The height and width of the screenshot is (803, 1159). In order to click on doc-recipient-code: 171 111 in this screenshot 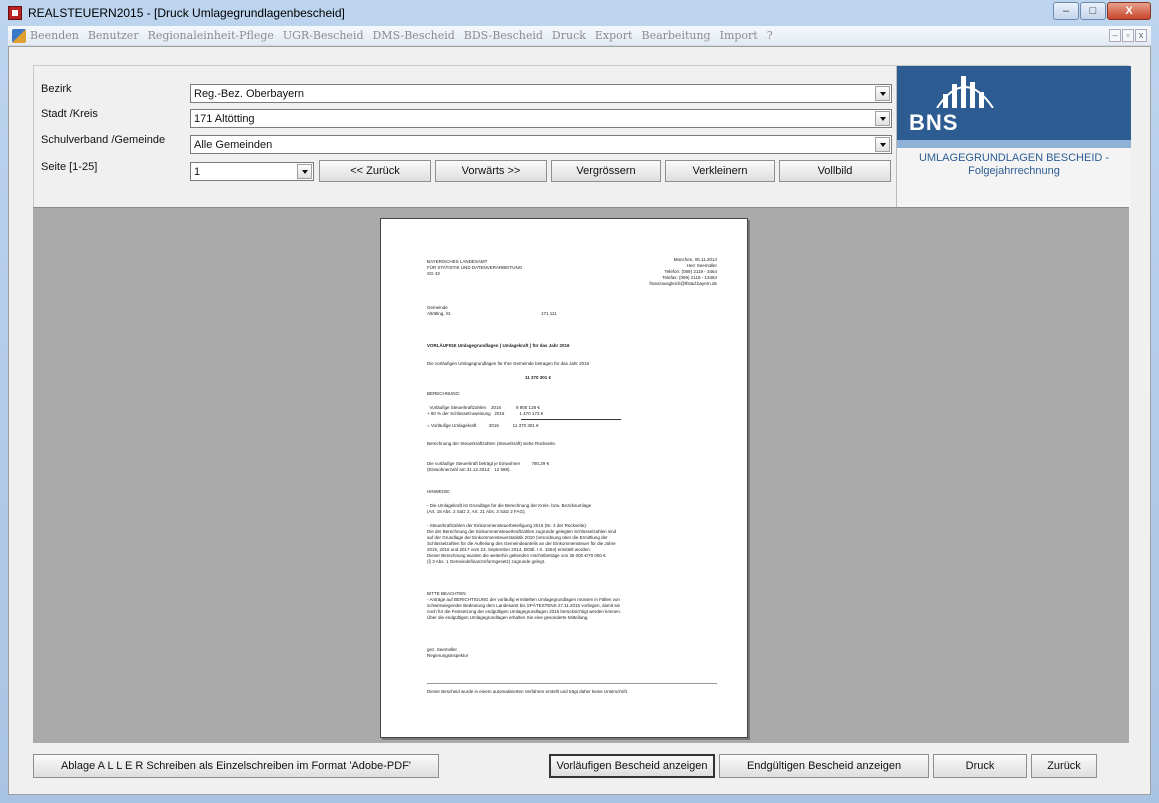, I will do `click(549, 313)`.